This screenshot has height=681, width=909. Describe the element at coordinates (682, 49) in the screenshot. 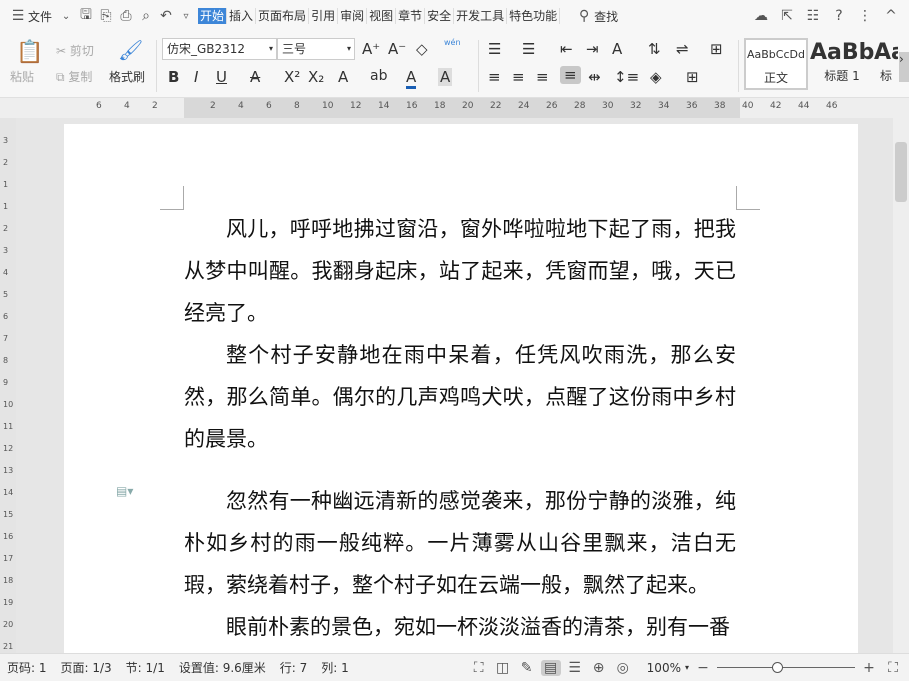

I see `text-direction-icon: ⇌` at that location.